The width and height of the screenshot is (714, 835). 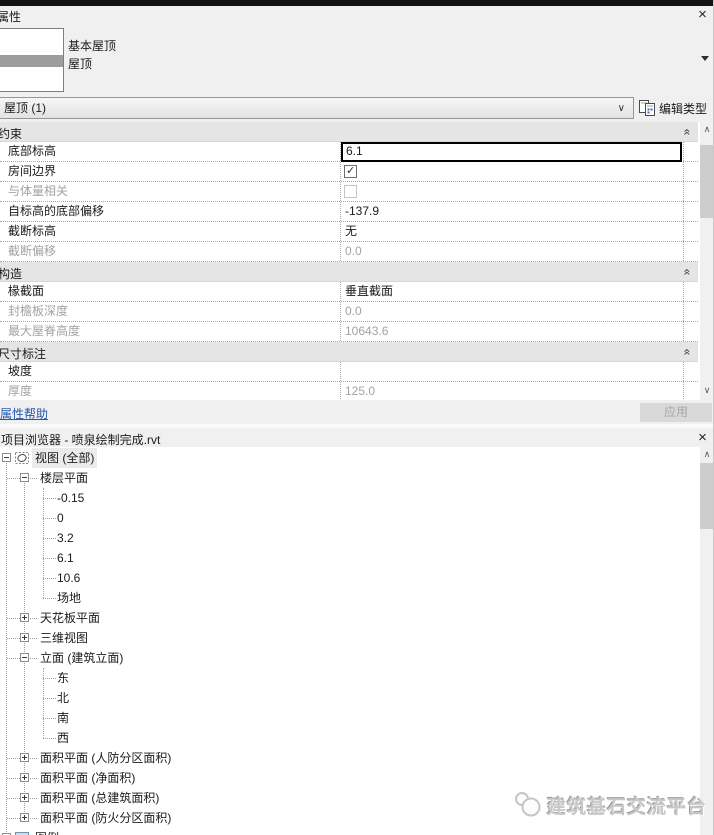 What do you see at coordinates (349, 618) in the screenshot?
I see `tree-item: 天花板平面` at bounding box center [349, 618].